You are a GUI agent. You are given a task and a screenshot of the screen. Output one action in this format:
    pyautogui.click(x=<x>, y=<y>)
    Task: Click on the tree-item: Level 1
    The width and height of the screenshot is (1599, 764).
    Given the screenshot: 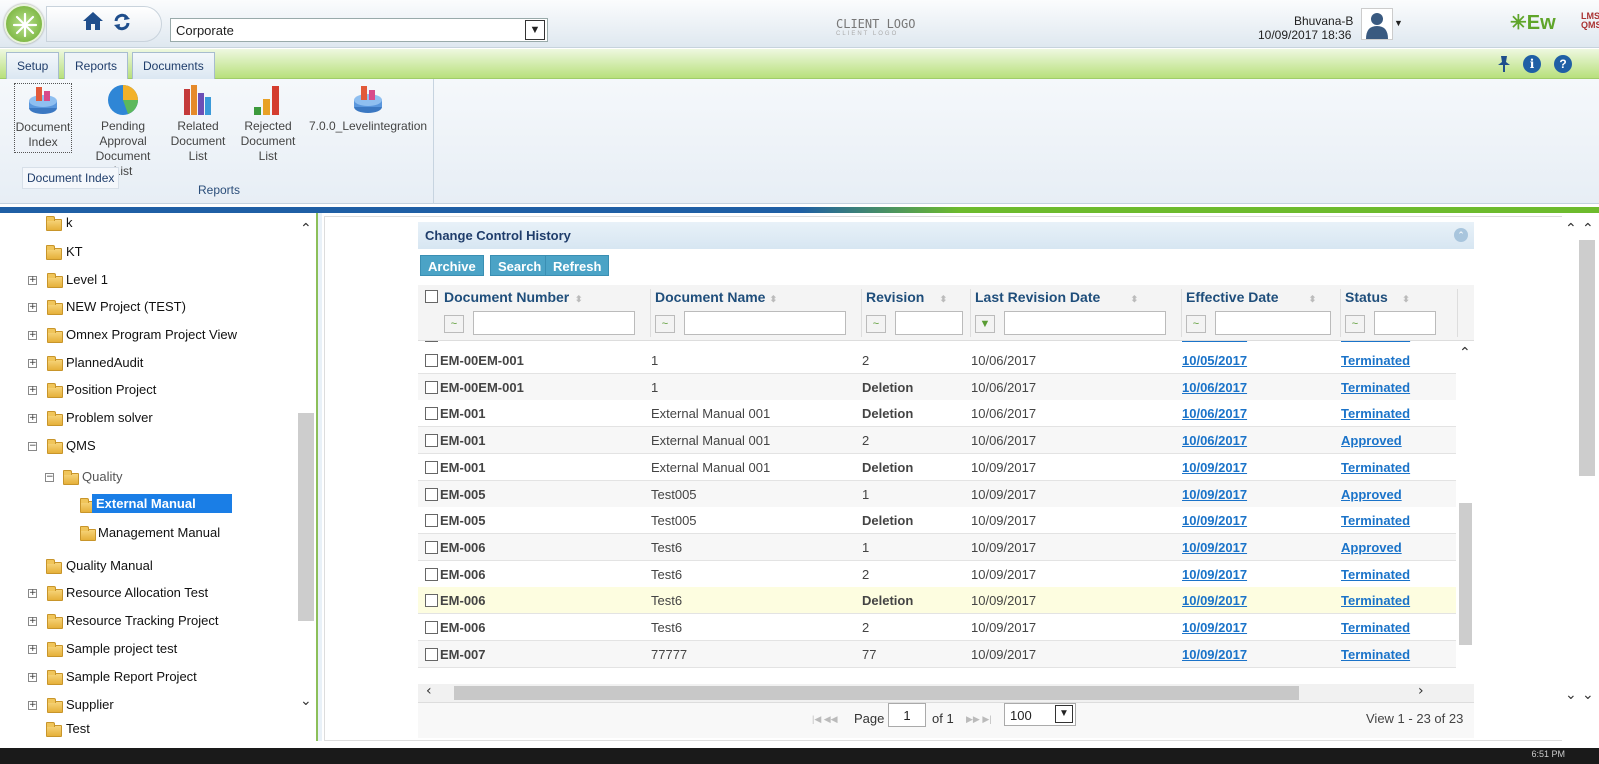 What is the action you would take?
    pyautogui.click(x=87, y=279)
    